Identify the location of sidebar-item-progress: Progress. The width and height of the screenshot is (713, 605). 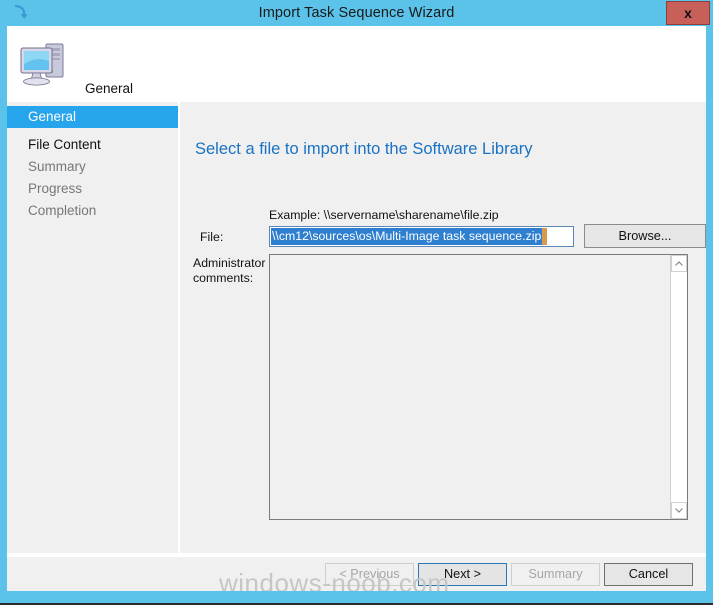
(92, 189).